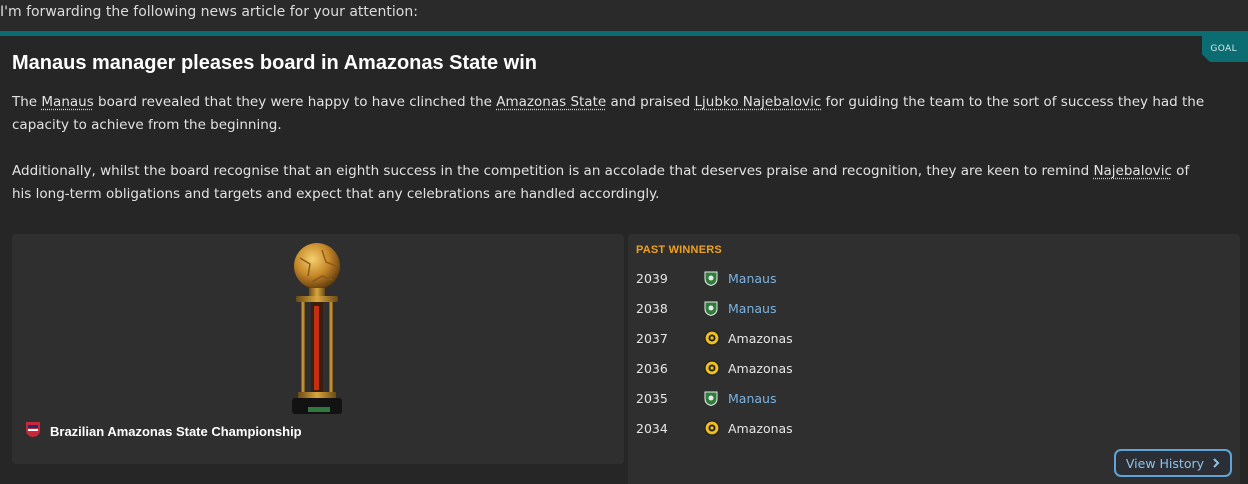 Image resolution: width=1248 pixels, height=484 pixels. What do you see at coordinates (67, 102) in the screenshot?
I see `club-link-manaus: Manaus` at bounding box center [67, 102].